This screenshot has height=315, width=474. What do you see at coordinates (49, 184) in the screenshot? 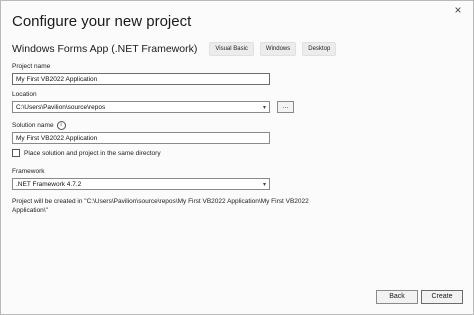
I see `framework-value: .NET Framework 4.7.2` at bounding box center [49, 184].